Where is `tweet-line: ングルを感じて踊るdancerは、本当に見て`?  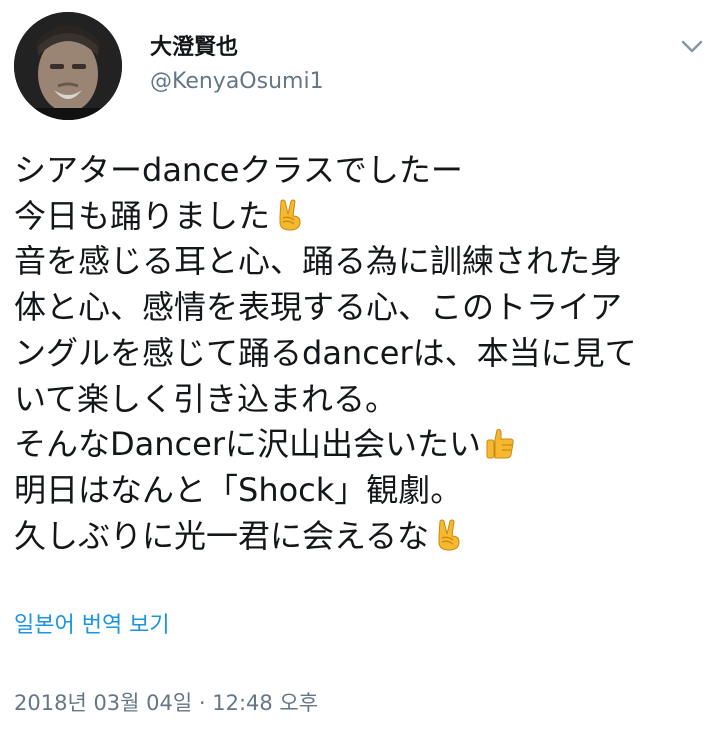
tweet-line: ングルを感じて踊るdancerは、本当に見て is located at coordinates (325, 352).